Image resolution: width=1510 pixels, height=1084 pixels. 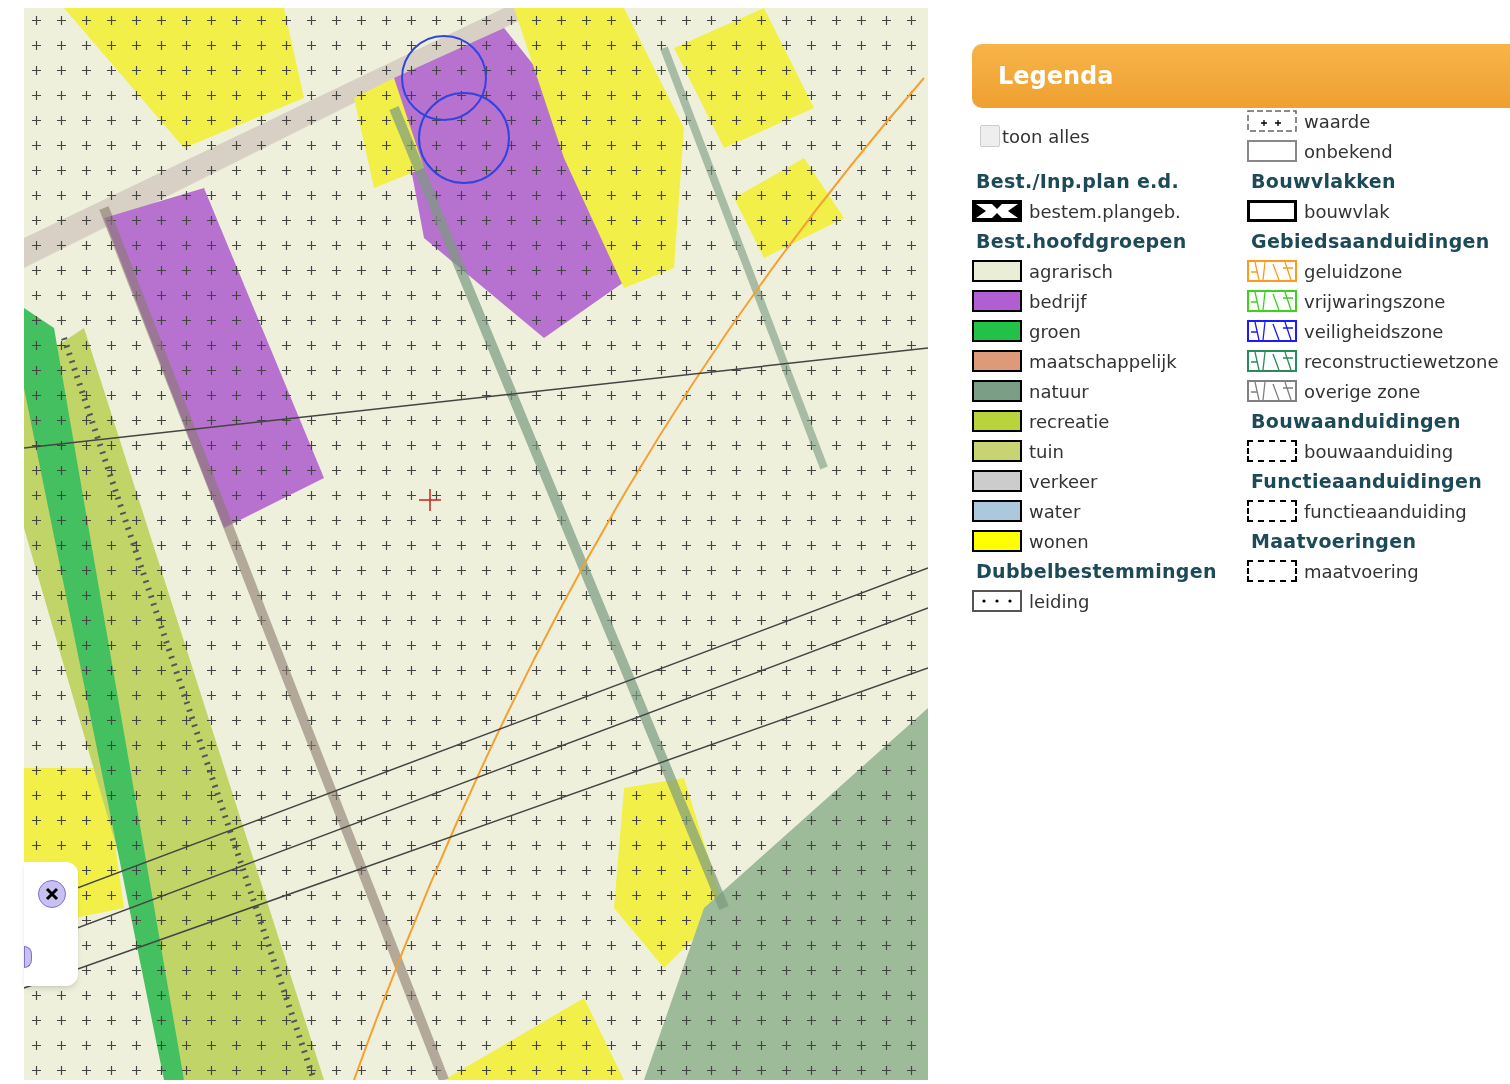 I want to click on close-icon, so click(x=52, y=894).